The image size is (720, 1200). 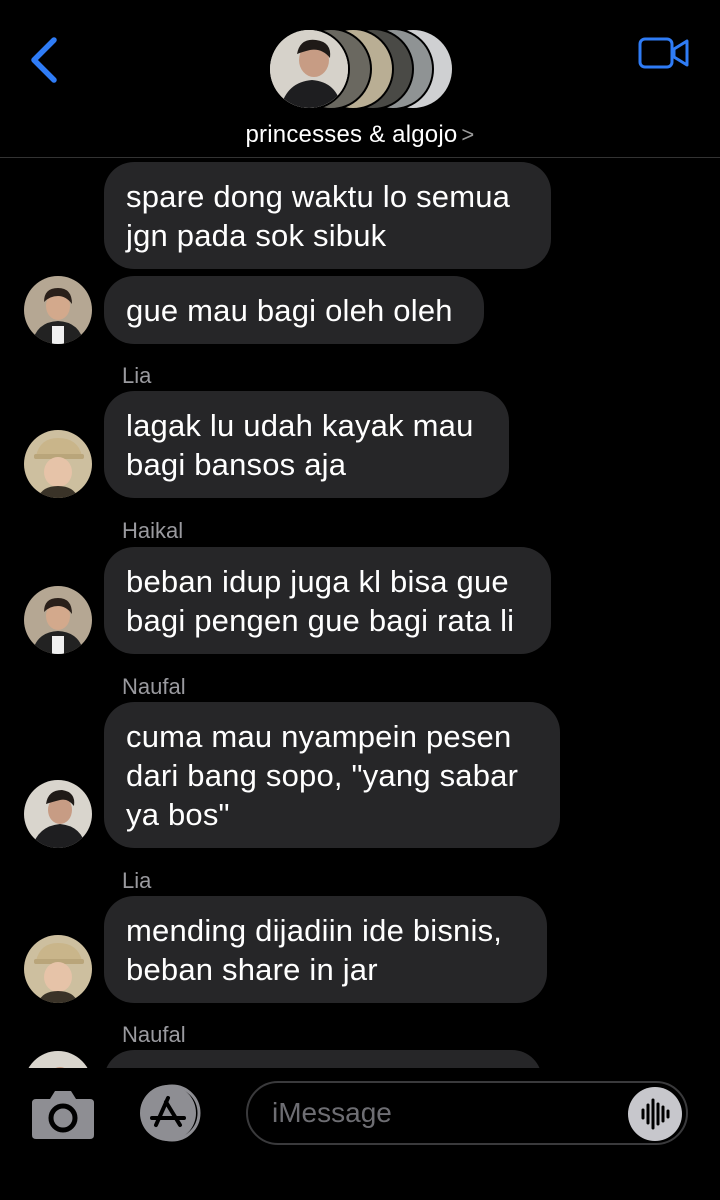 I want to click on group-member-avatar, so click(x=309, y=69).